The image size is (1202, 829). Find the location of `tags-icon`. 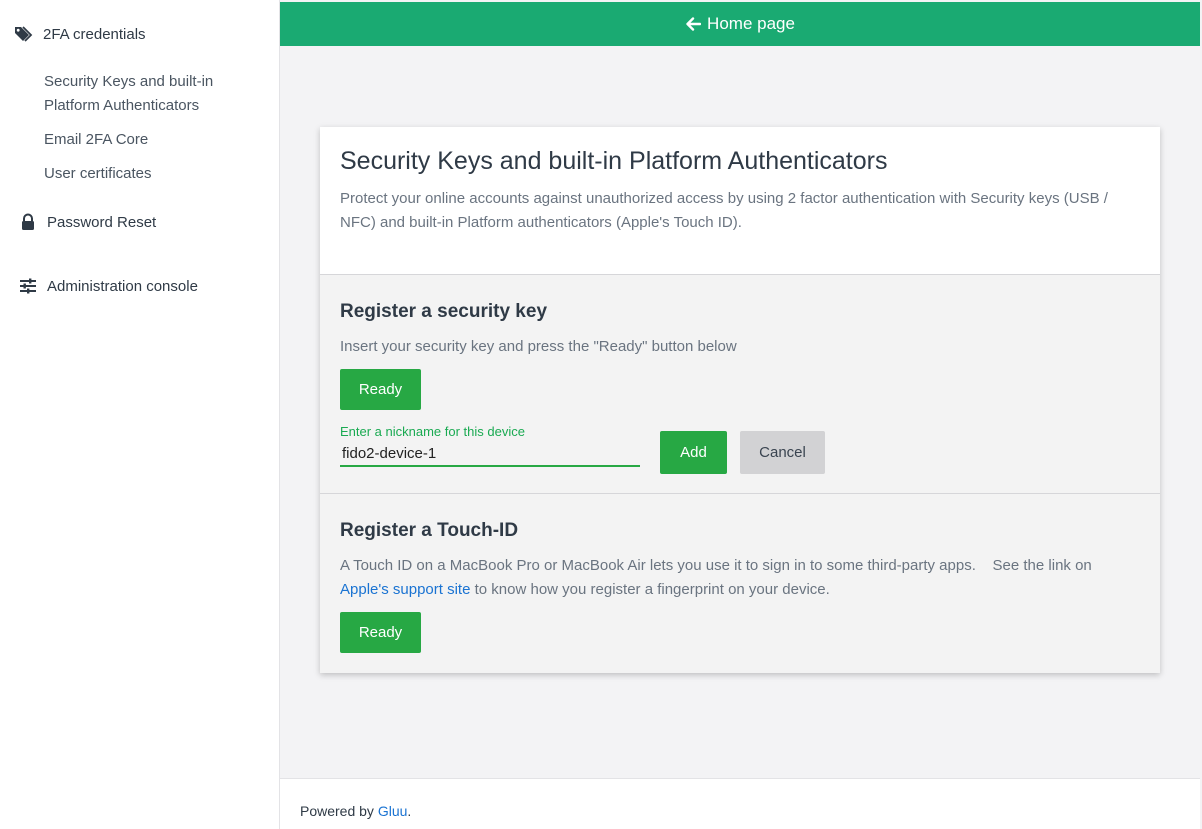

tags-icon is located at coordinates (24, 34).